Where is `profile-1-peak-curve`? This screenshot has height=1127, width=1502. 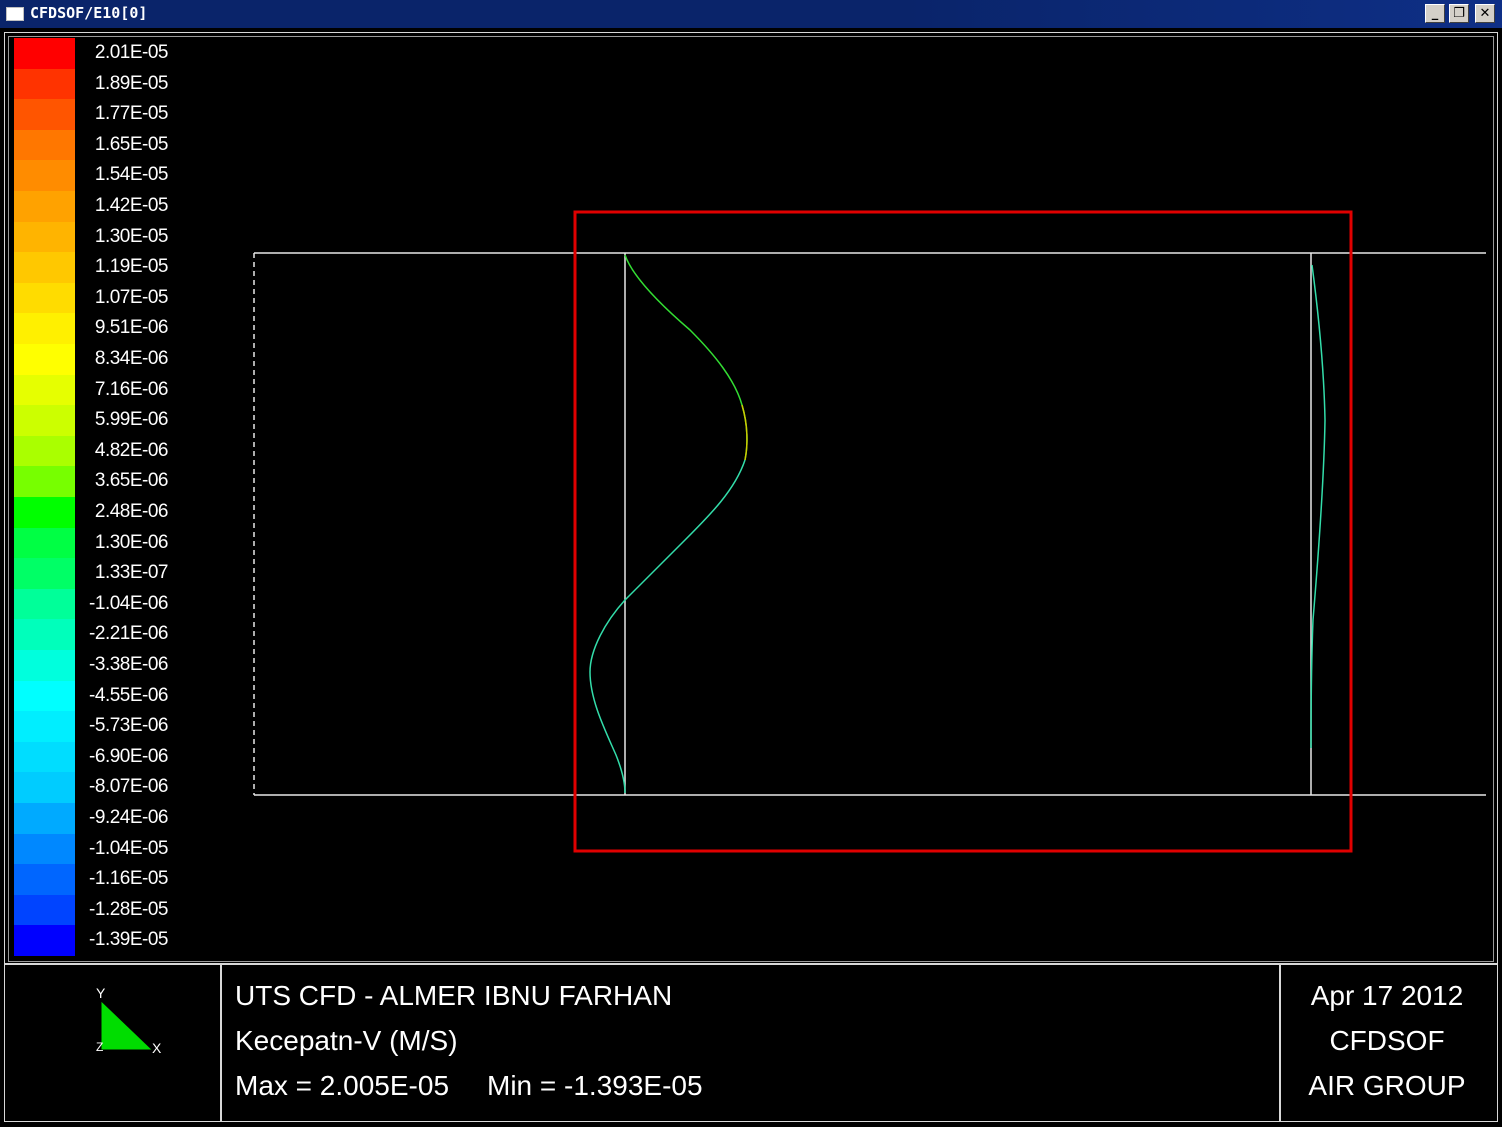
profile-1-peak-curve is located at coordinates (744, 432).